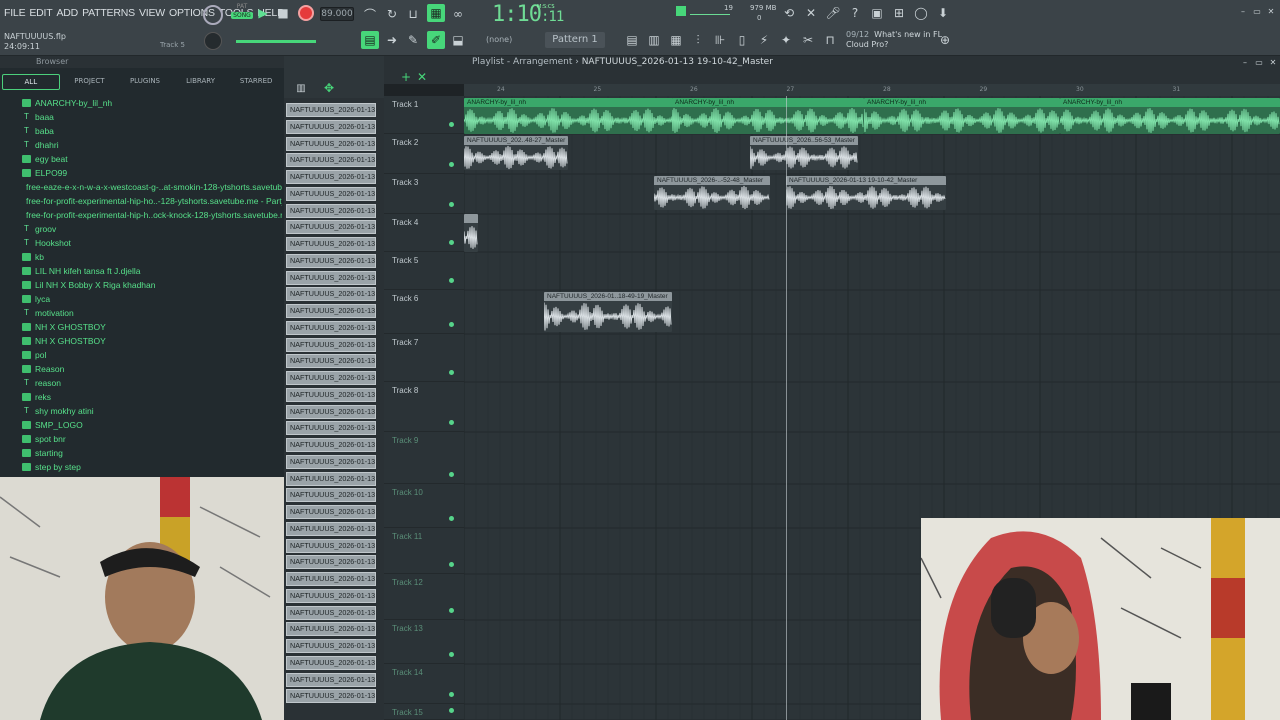  What do you see at coordinates (866, 193) in the screenshot?
I see `playlist-clip: NAFTUUUUS_2026-01-13 19-10-42_Master` at bounding box center [866, 193].